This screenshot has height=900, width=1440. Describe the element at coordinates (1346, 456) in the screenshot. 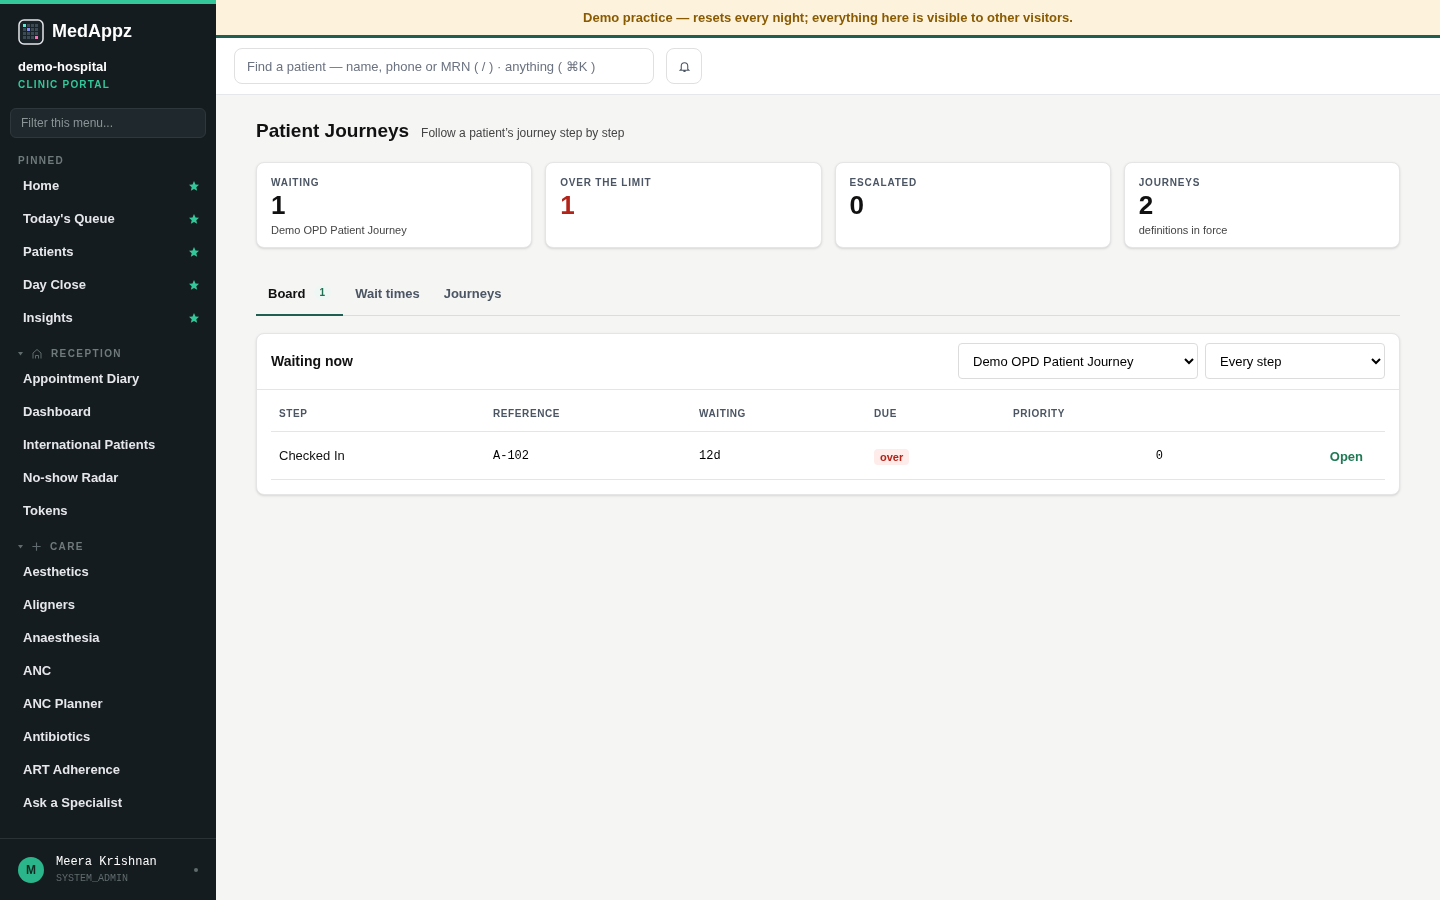

I see `open-link: Open` at that location.